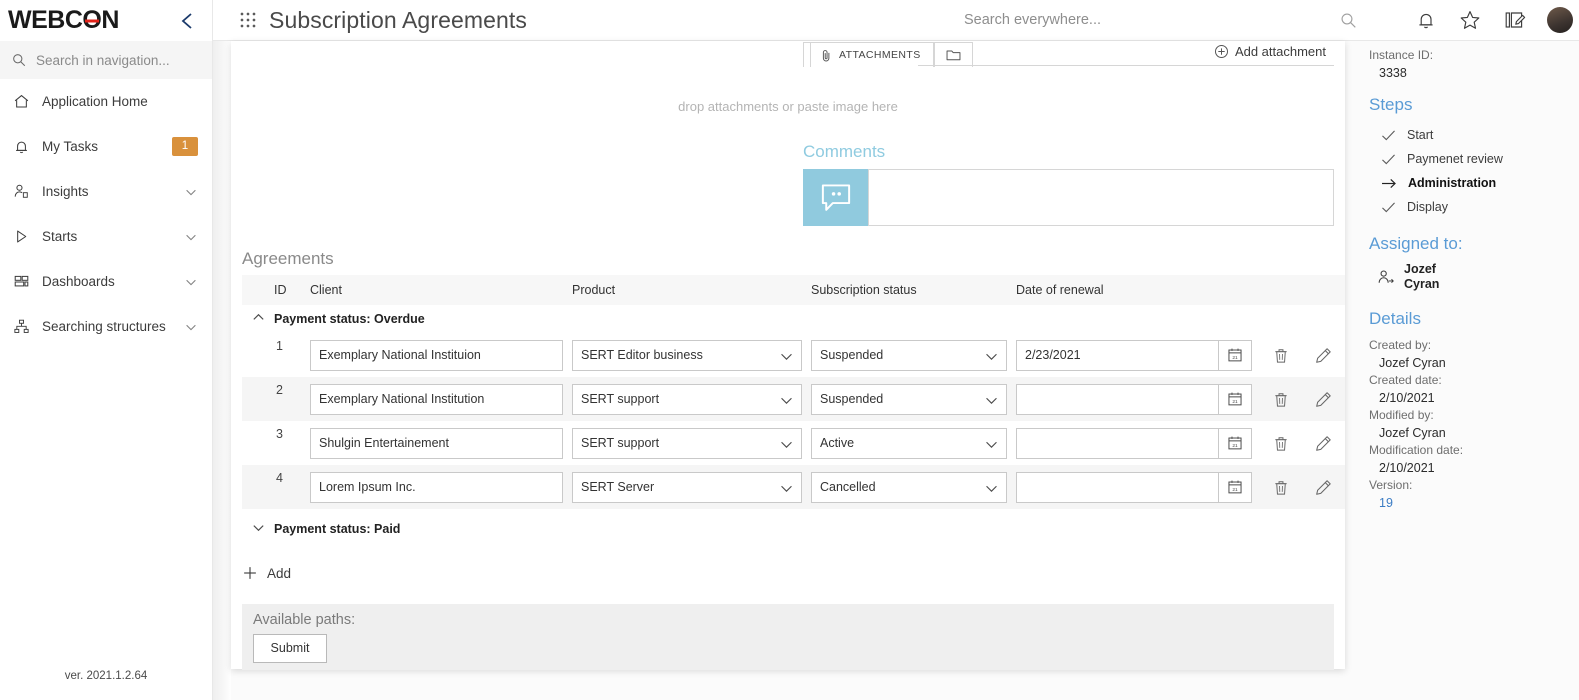 The width and height of the screenshot is (1579, 700). I want to click on sidebar-item-my-tasks: My Tasks 1, so click(106, 146).